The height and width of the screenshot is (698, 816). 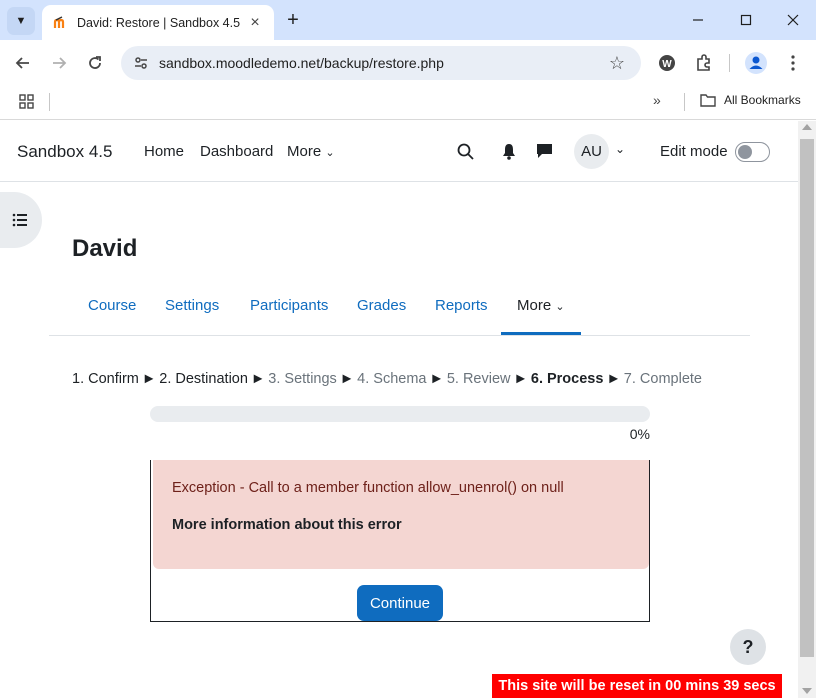 I want to click on arrow-right-icon, so click(x=60, y=63).